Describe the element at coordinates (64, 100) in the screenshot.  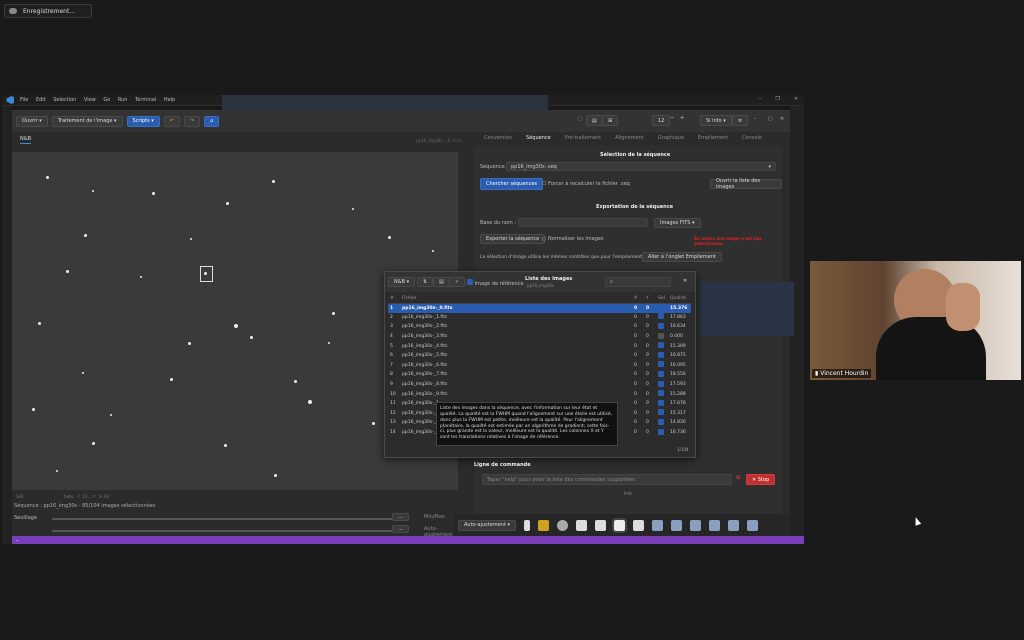
I see `menu-selection: Selection` at that location.